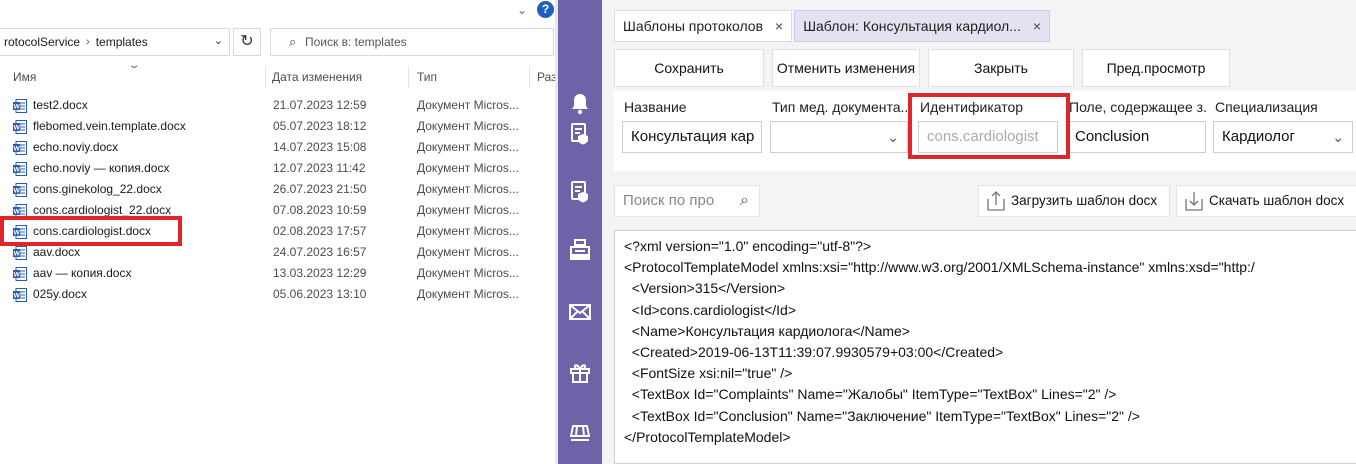  I want to click on column-header-size: Раз, so click(547, 77).